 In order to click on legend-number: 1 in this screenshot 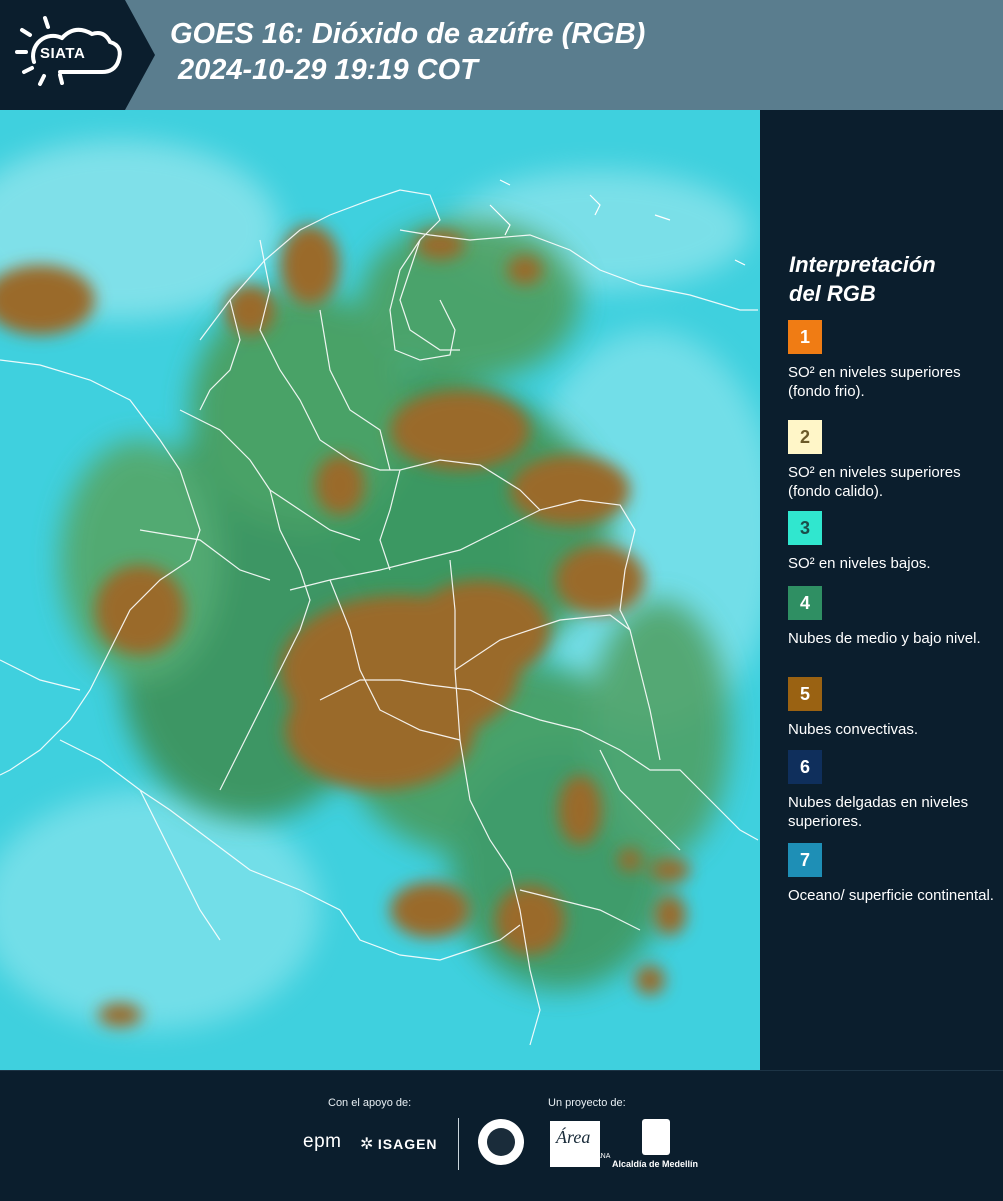, I will do `click(804, 336)`.